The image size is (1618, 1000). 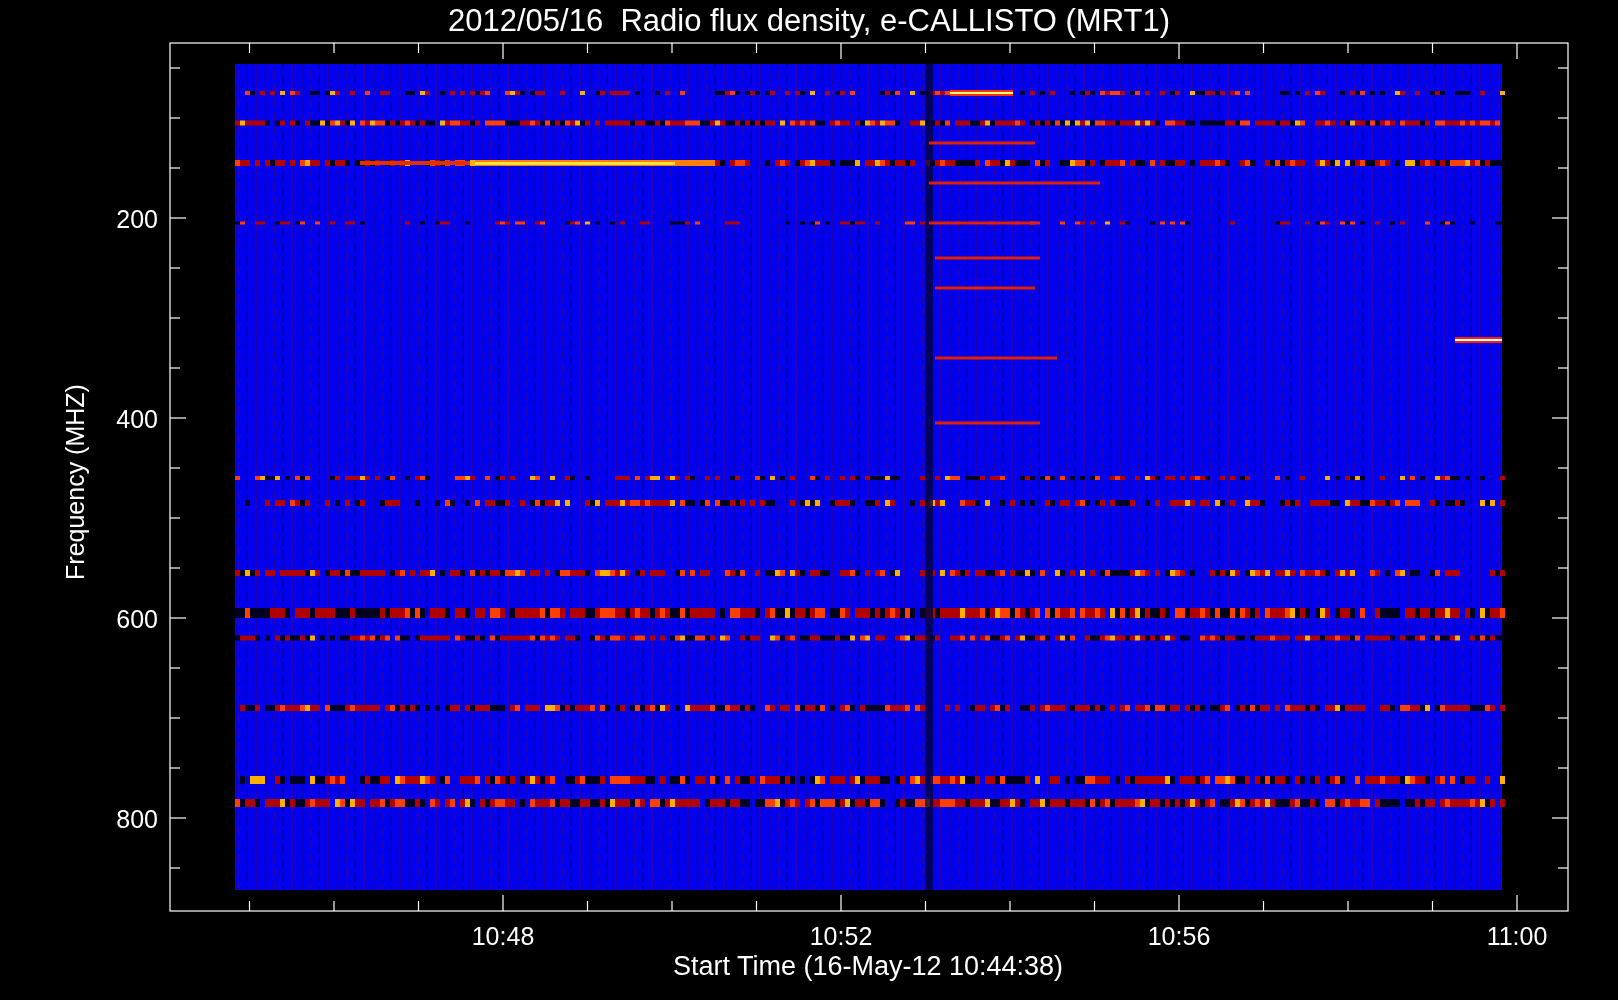 What do you see at coordinates (137, 419) in the screenshot?
I see `y-tick-label: 400` at bounding box center [137, 419].